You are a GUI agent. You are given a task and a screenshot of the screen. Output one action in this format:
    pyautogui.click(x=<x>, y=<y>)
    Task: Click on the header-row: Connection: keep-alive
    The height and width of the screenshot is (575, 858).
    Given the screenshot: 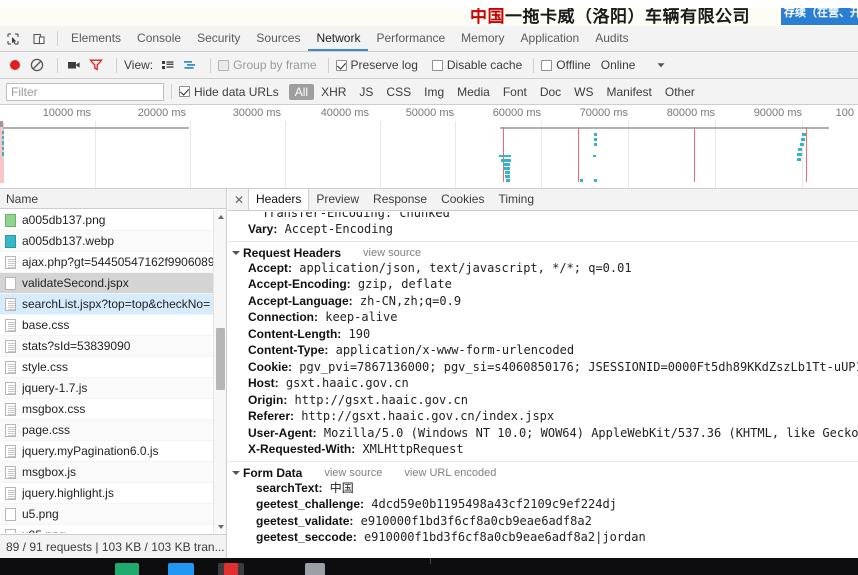 What is the action you would take?
    pyautogui.click(x=546, y=317)
    